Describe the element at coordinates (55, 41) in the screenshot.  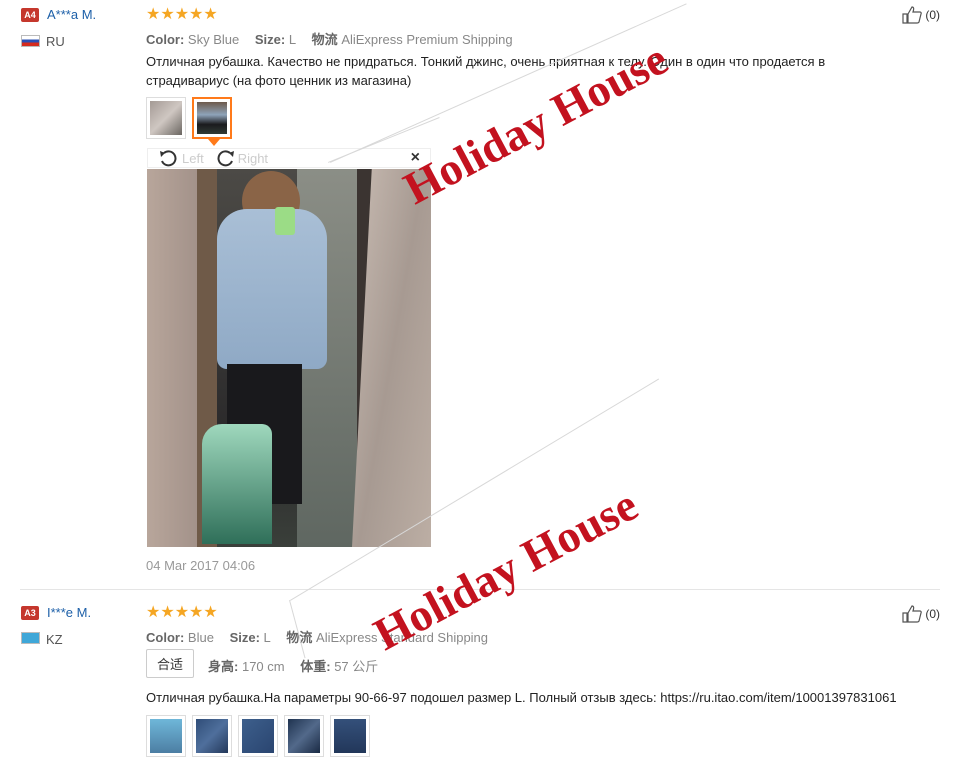
I see `country-code: RU` at that location.